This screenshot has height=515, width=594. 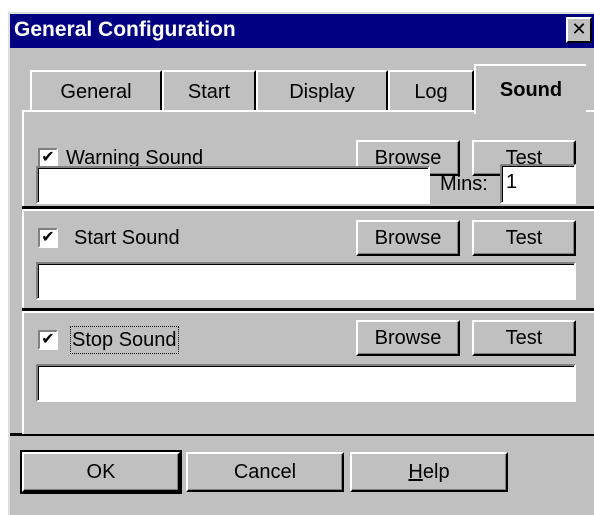 I want to click on stop-sound-checkbox: ✔, so click(x=48, y=340).